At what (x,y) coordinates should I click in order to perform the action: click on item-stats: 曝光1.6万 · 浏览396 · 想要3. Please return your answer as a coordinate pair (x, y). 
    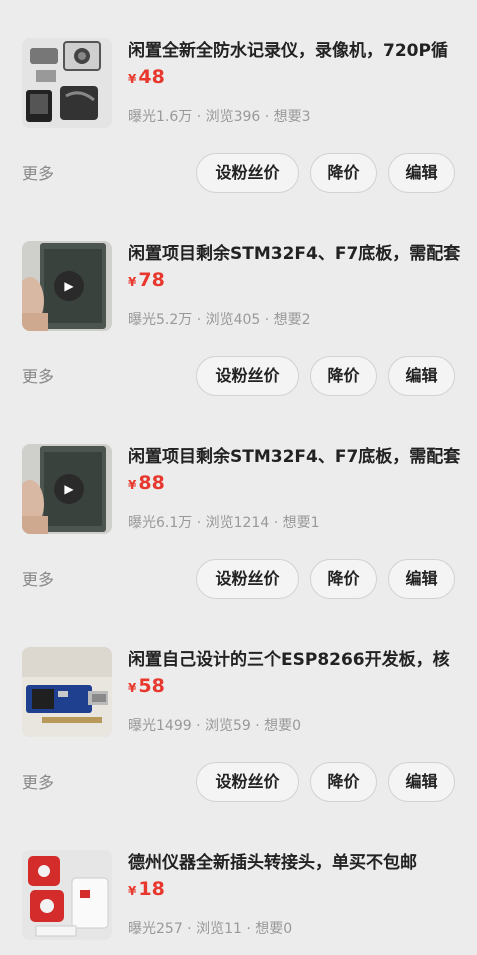
    Looking at the image, I should click on (219, 117).